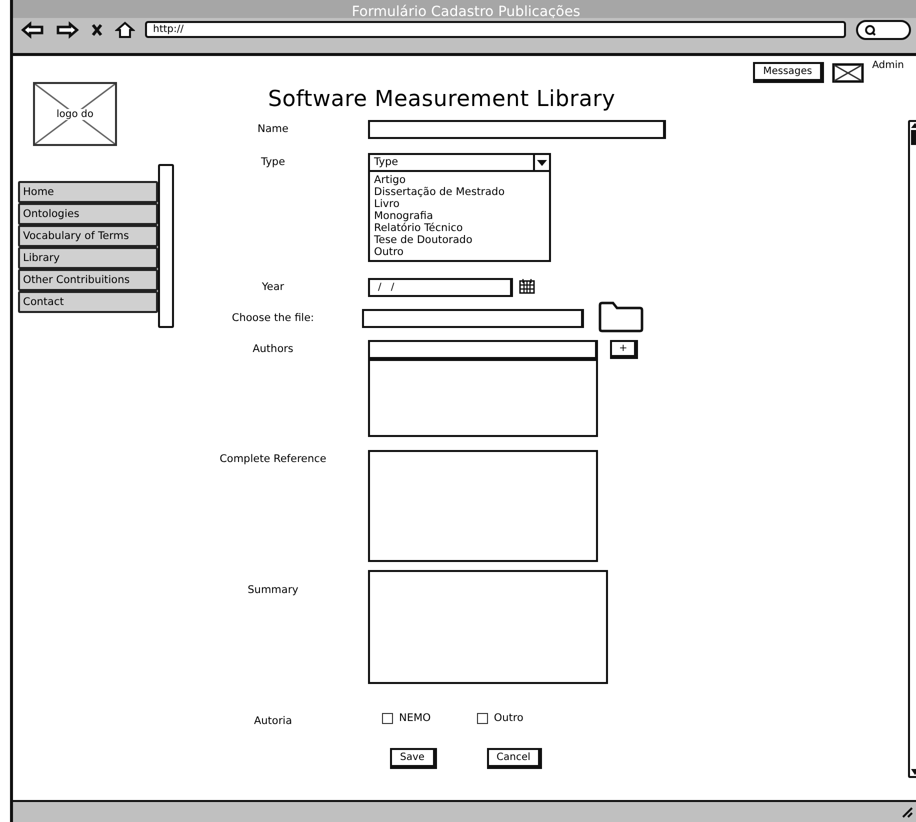  I want to click on home-icon, so click(125, 29).